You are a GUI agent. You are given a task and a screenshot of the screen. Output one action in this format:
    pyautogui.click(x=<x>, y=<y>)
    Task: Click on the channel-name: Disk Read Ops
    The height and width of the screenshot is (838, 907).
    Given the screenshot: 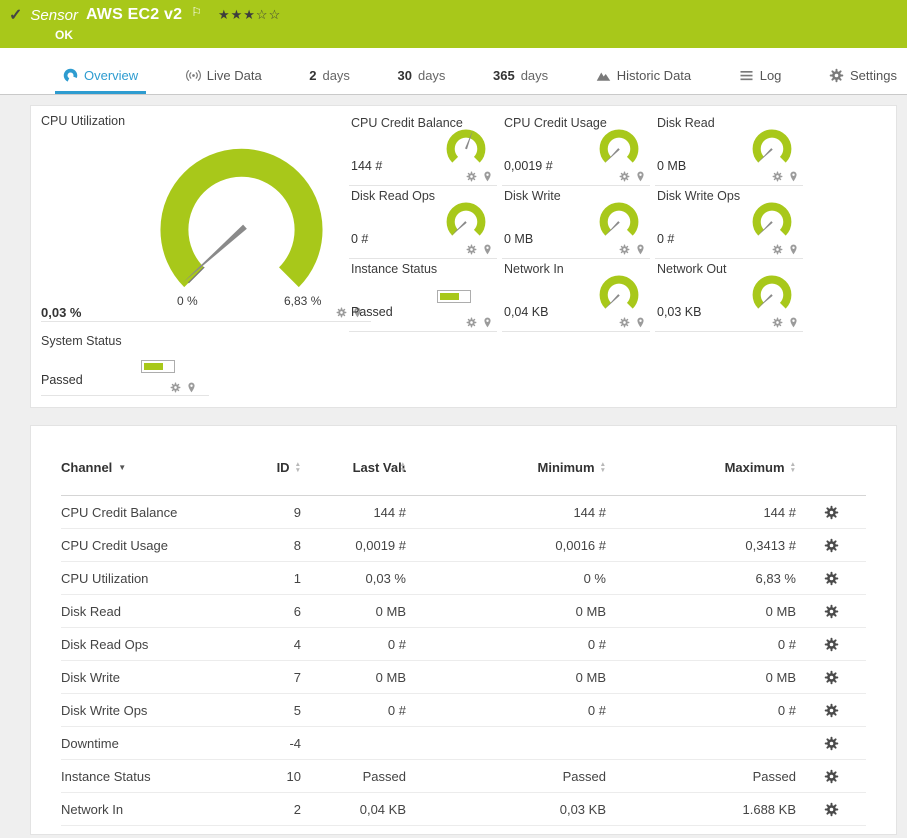 What is the action you would take?
    pyautogui.click(x=105, y=644)
    